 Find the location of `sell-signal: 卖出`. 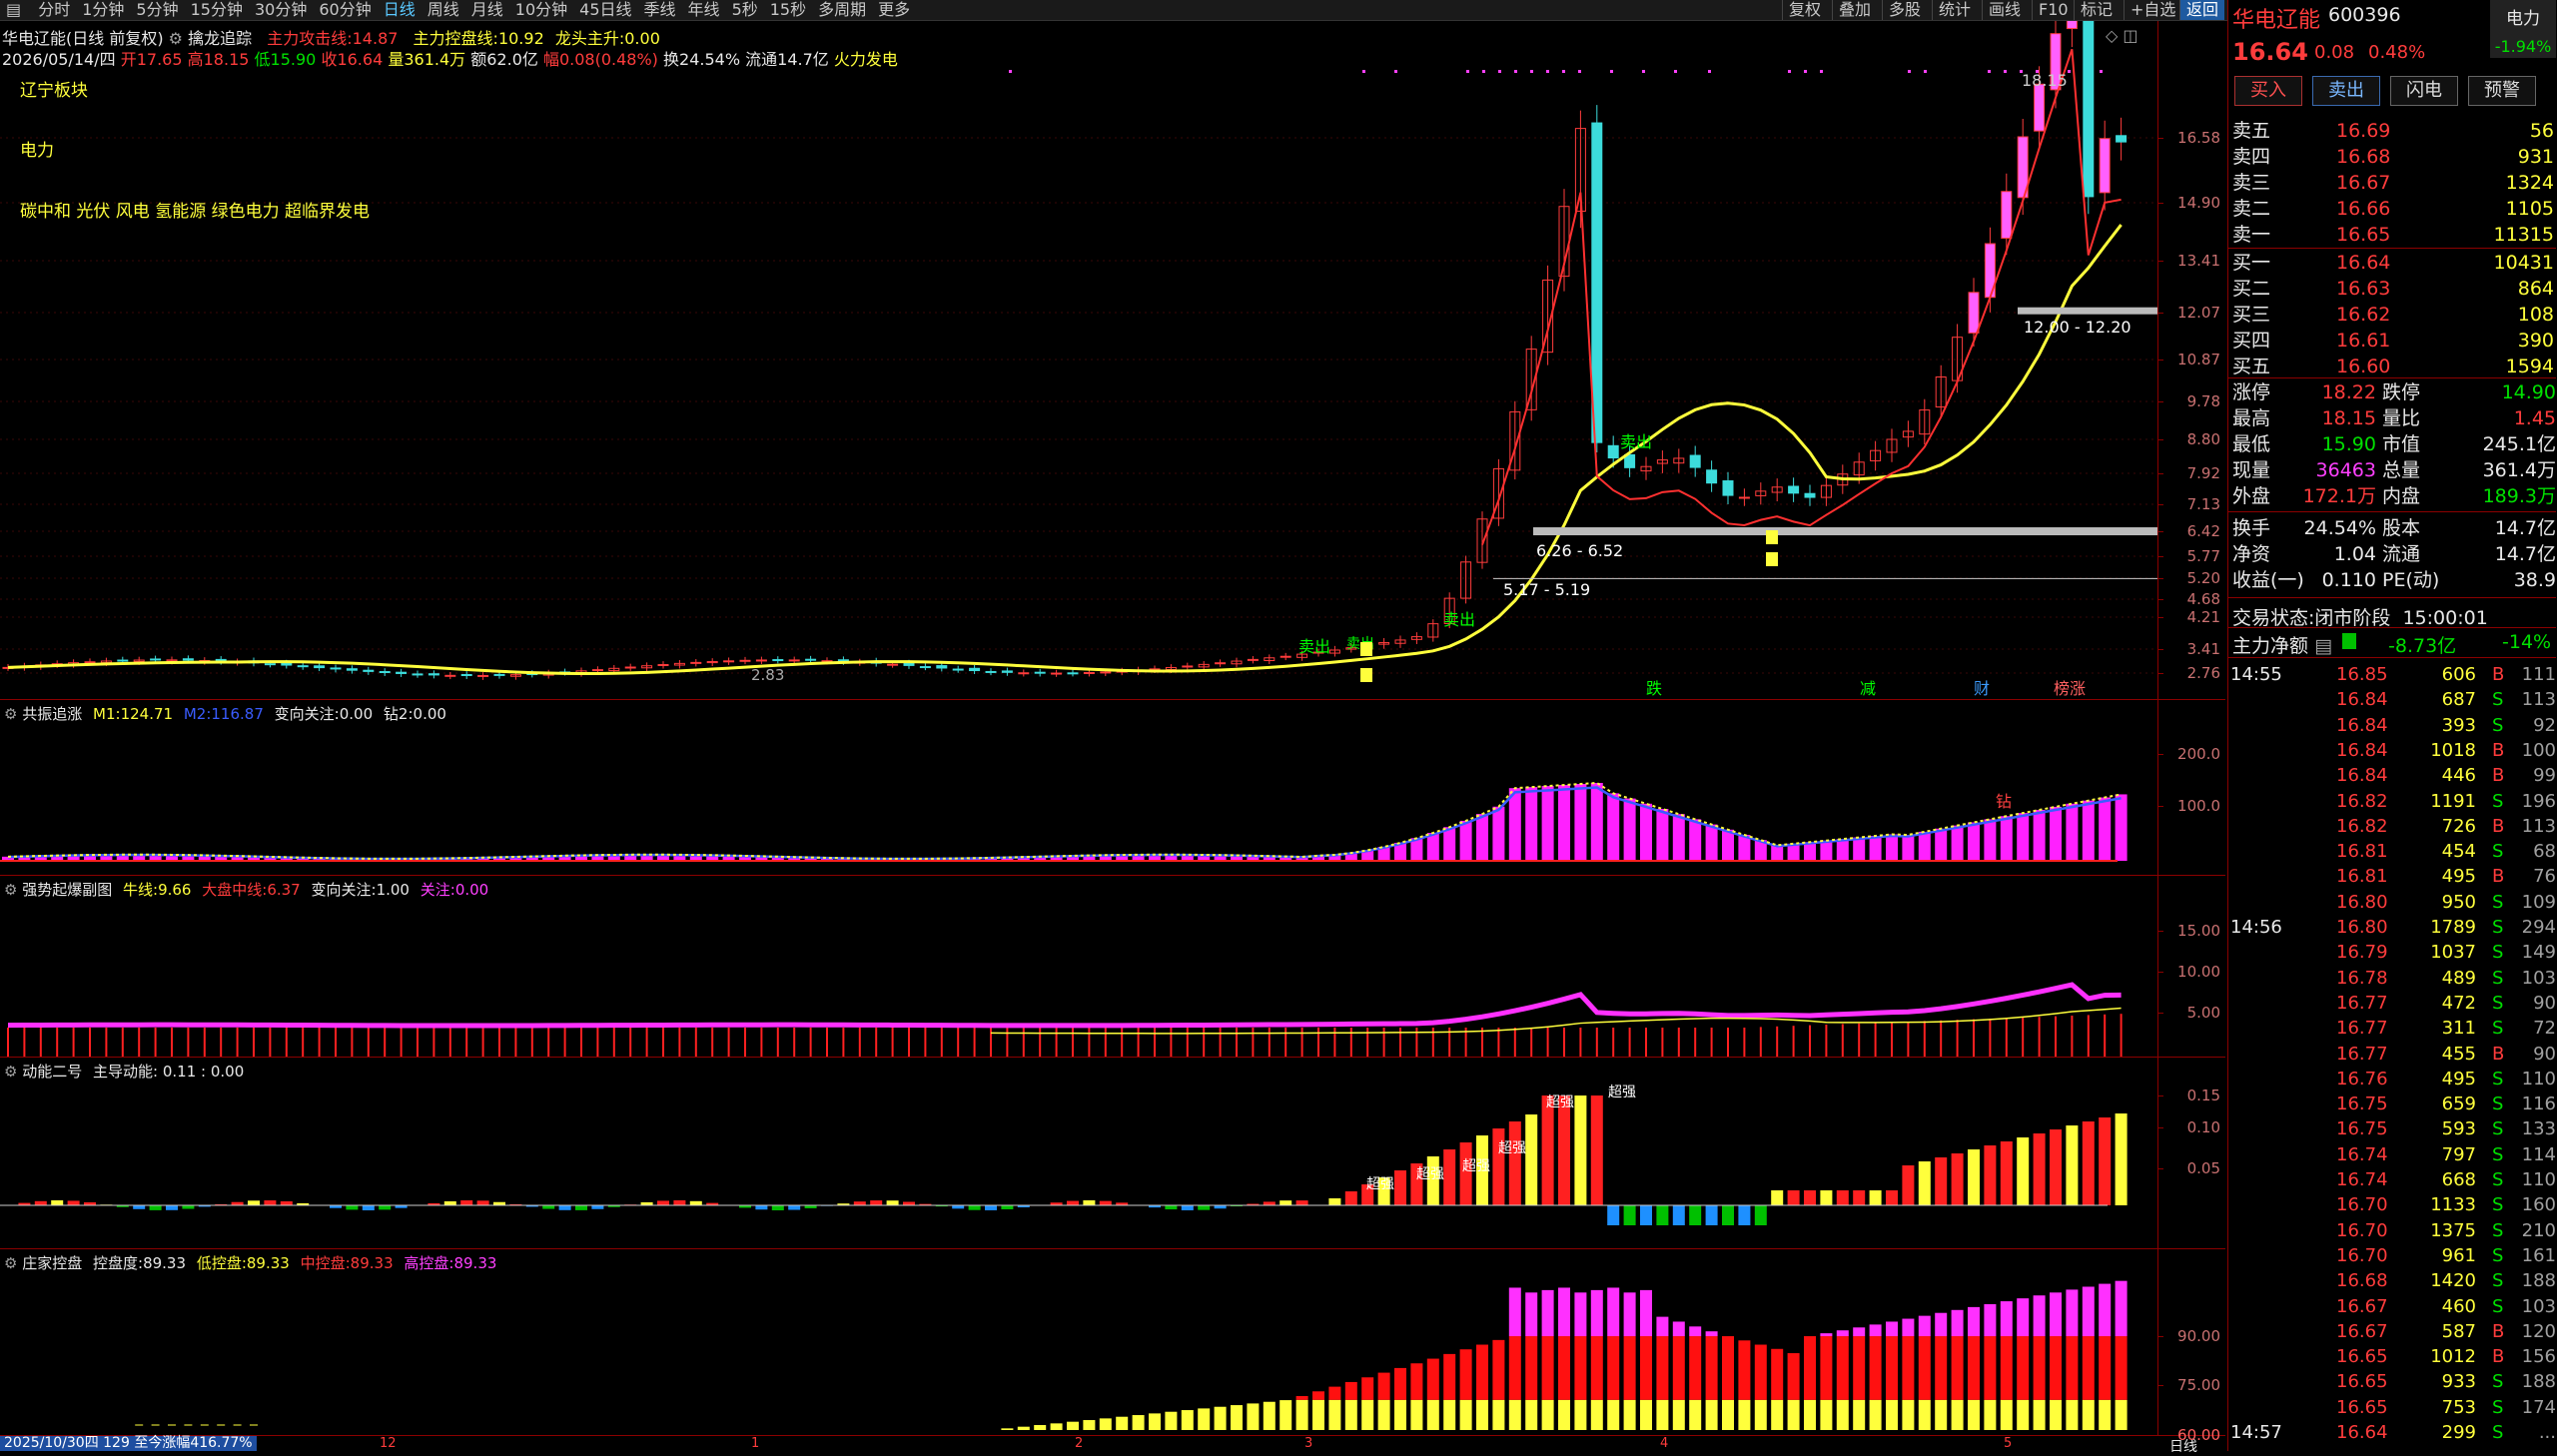

sell-signal: 卖出 is located at coordinates (1636, 441).